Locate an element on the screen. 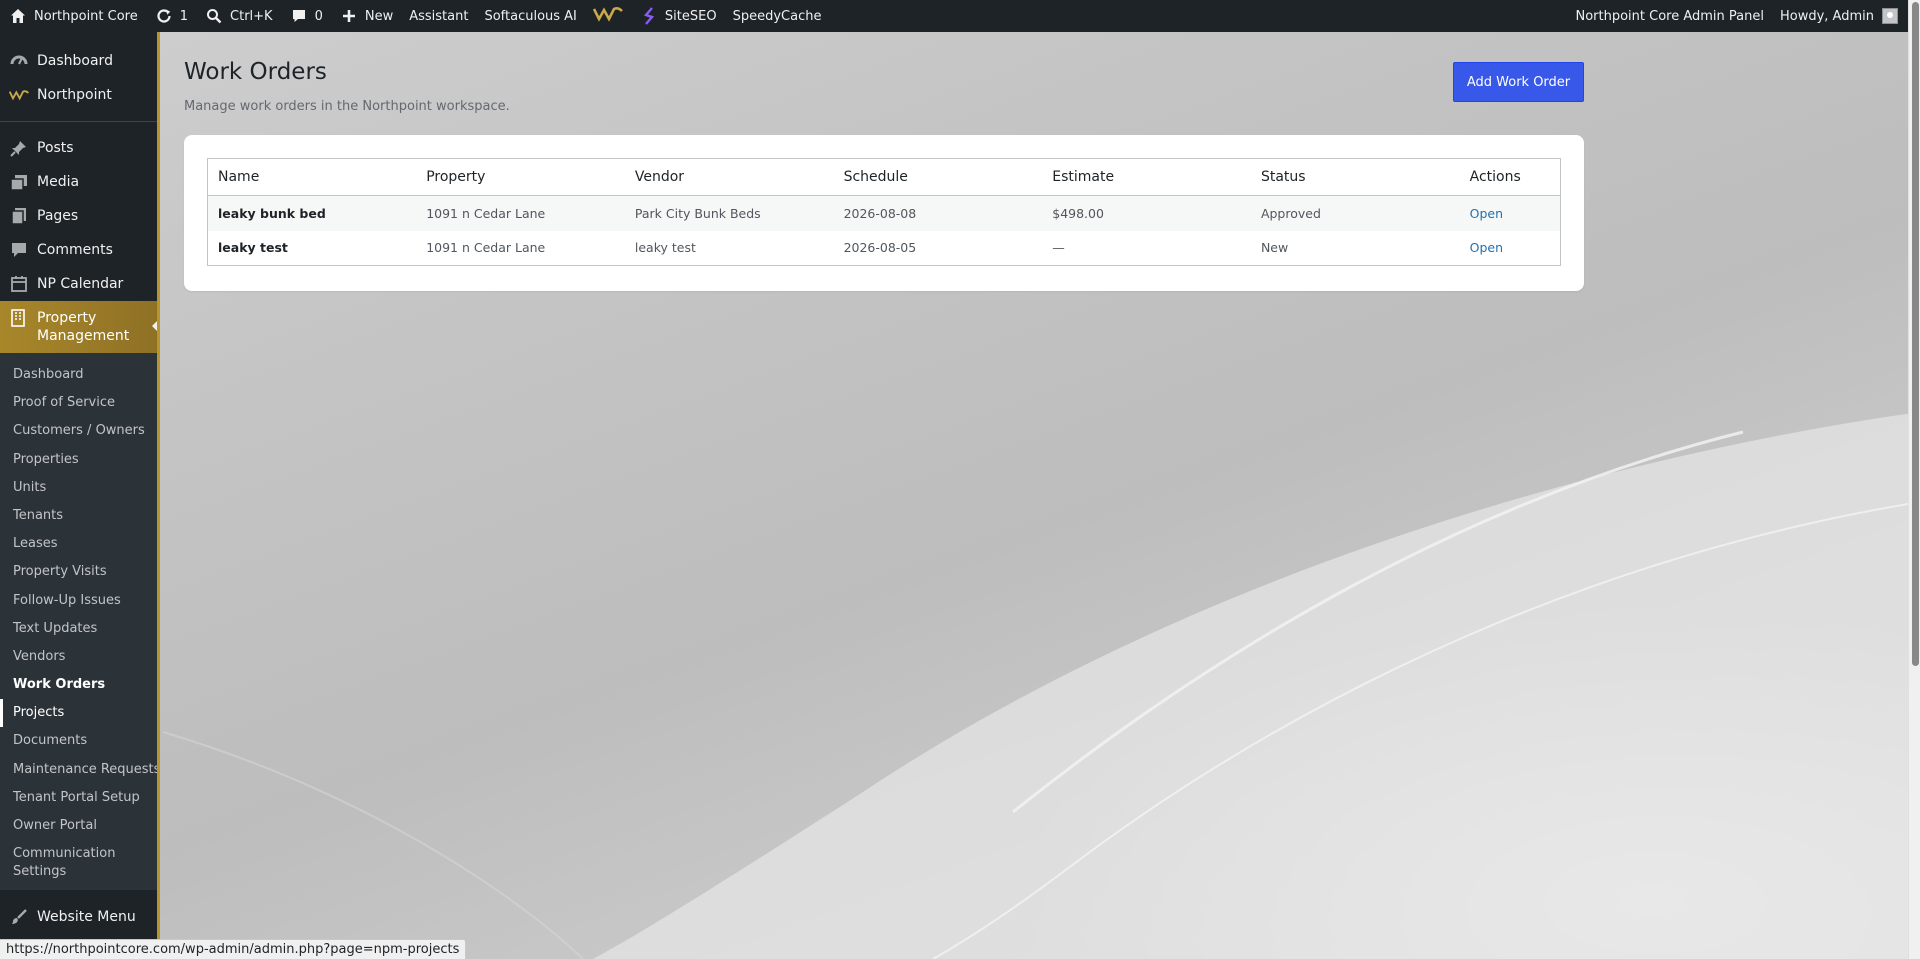  cell-vendor: leaky test is located at coordinates (665, 248).